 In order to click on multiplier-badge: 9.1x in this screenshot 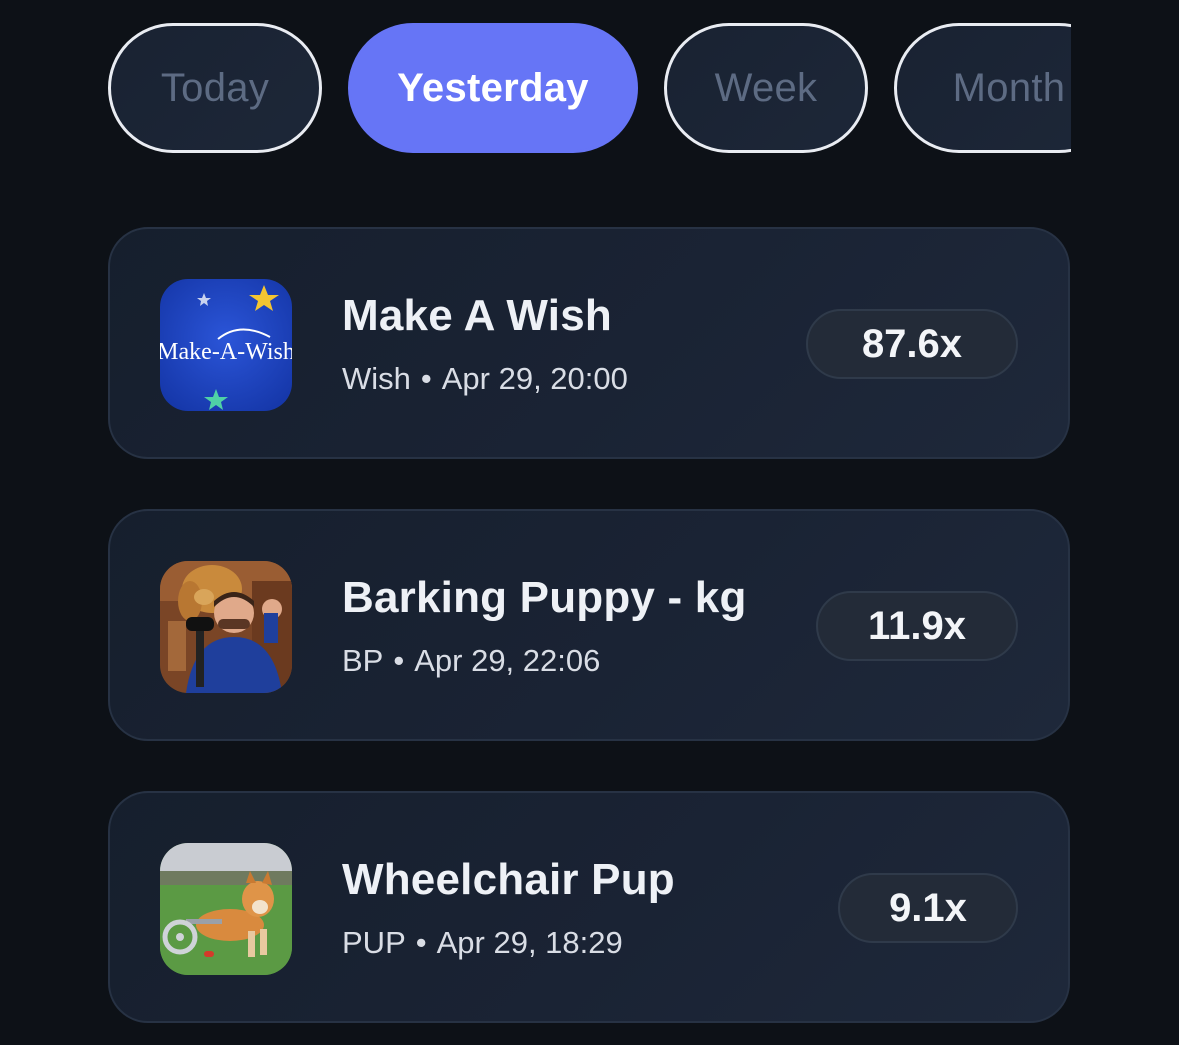, I will do `click(928, 908)`.